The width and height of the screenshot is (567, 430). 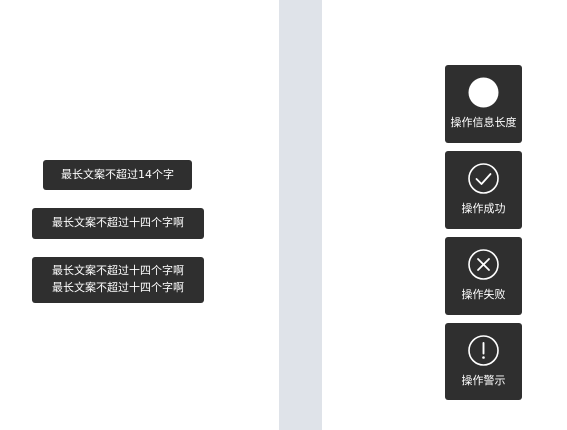 I want to click on toast-long-line-1: 最长文案不超过十四个字啊, so click(x=118, y=270).